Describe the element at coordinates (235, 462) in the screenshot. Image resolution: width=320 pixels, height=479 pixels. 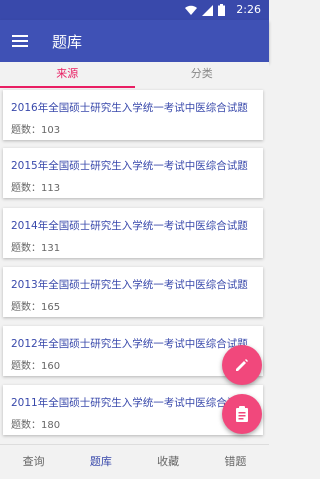
I see `nav-wrong-questions: 错题` at that location.